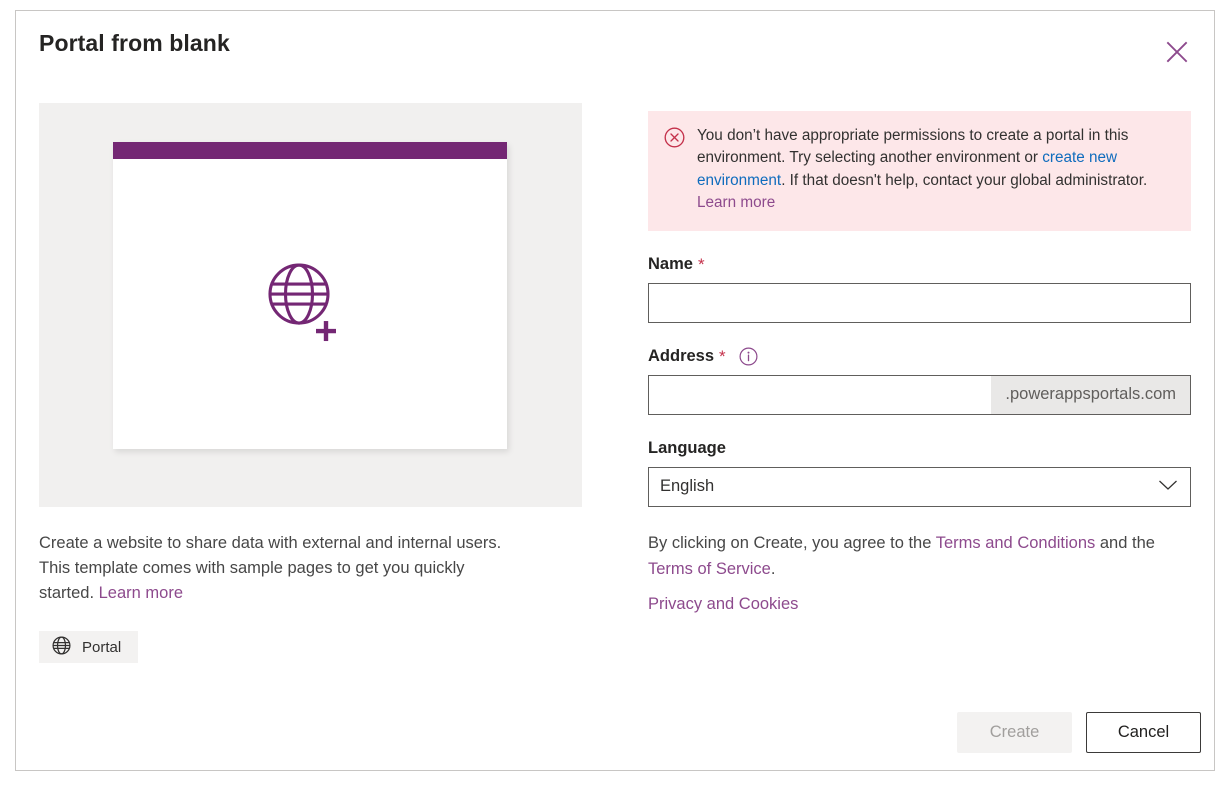 The width and height of the screenshot is (1232, 786). What do you see at coordinates (310, 301) in the screenshot?
I see `globe-plus-icon` at bounding box center [310, 301].